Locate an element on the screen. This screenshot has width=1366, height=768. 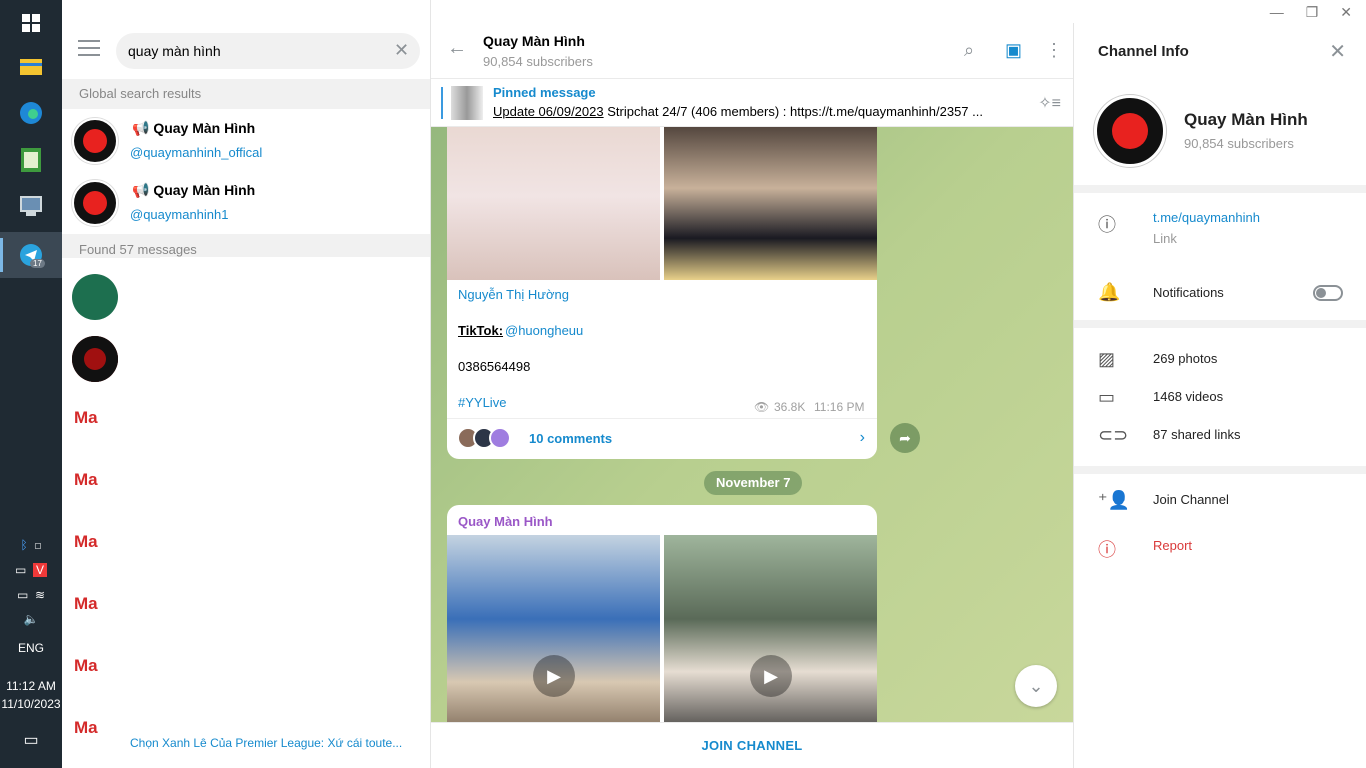
hashtag-link: #YYLive is located at coordinates (482, 402).